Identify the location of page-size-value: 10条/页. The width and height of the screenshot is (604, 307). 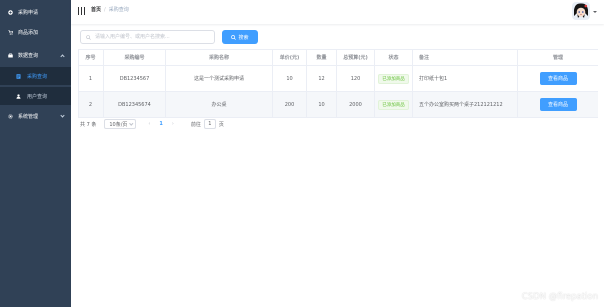
(118, 124).